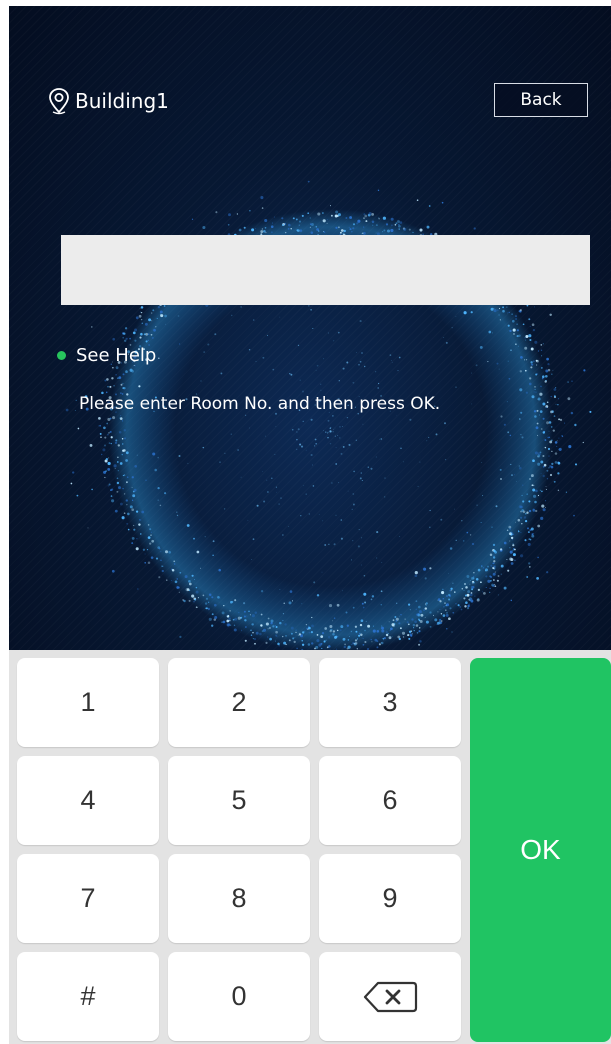 This screenshot has width=611, height=1044. I want to click on back-button: Back, so click(541, 100).